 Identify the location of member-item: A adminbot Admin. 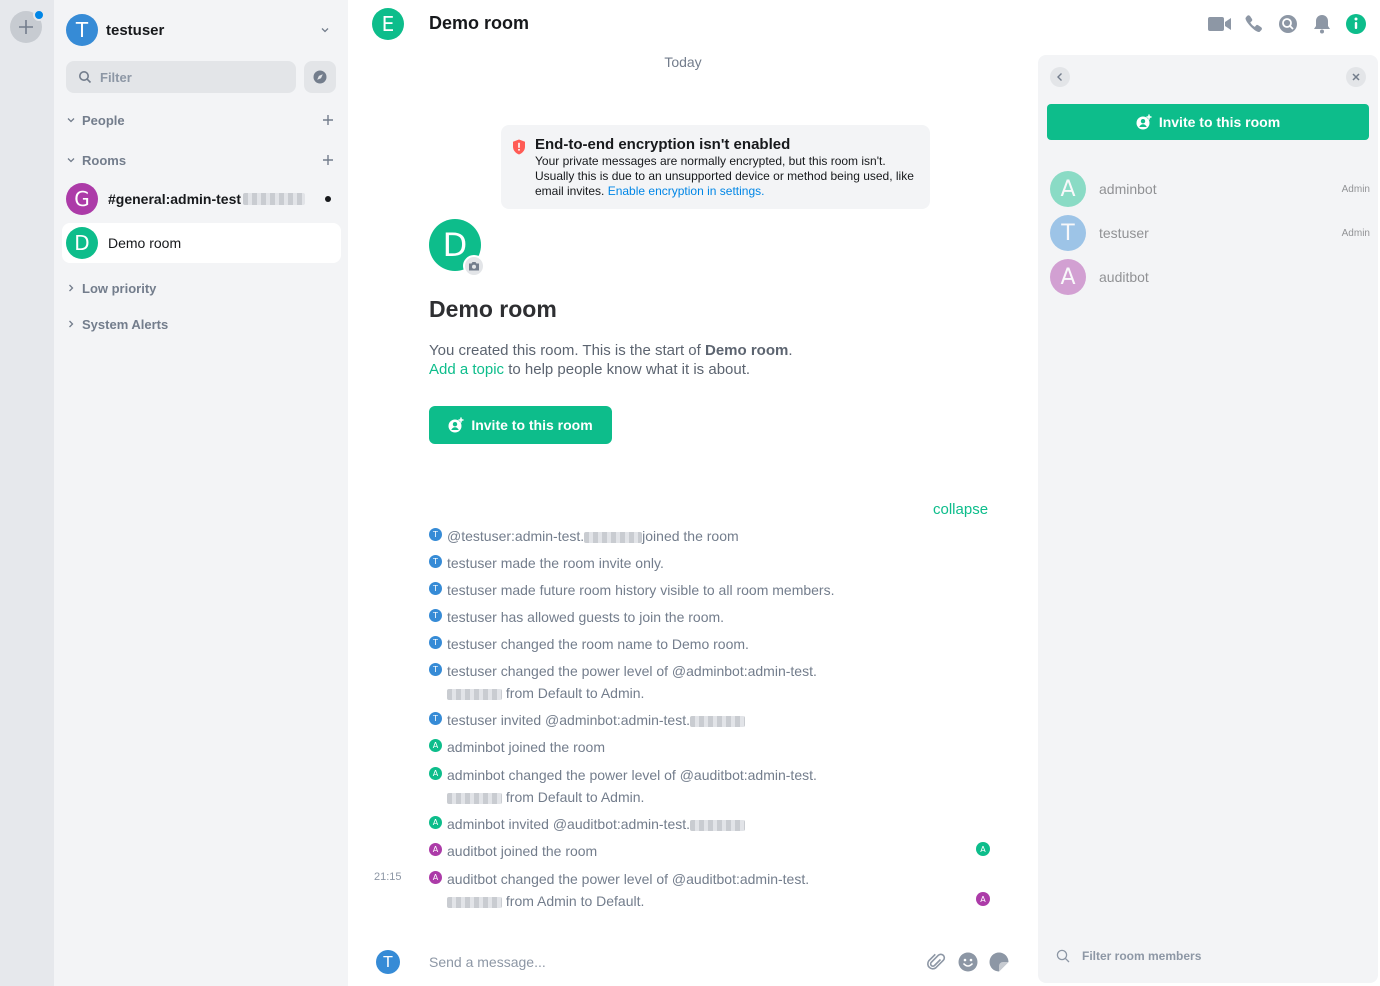
(1210, 189).